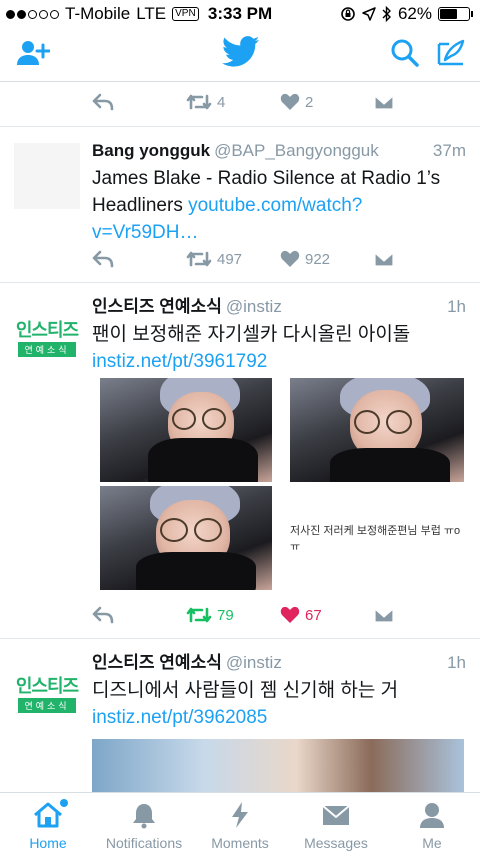 This screenshot has height=854, width=480. Describe the element at coordinates (225, 615) in the screenshot. I see `retweet-count: 79` at that location.